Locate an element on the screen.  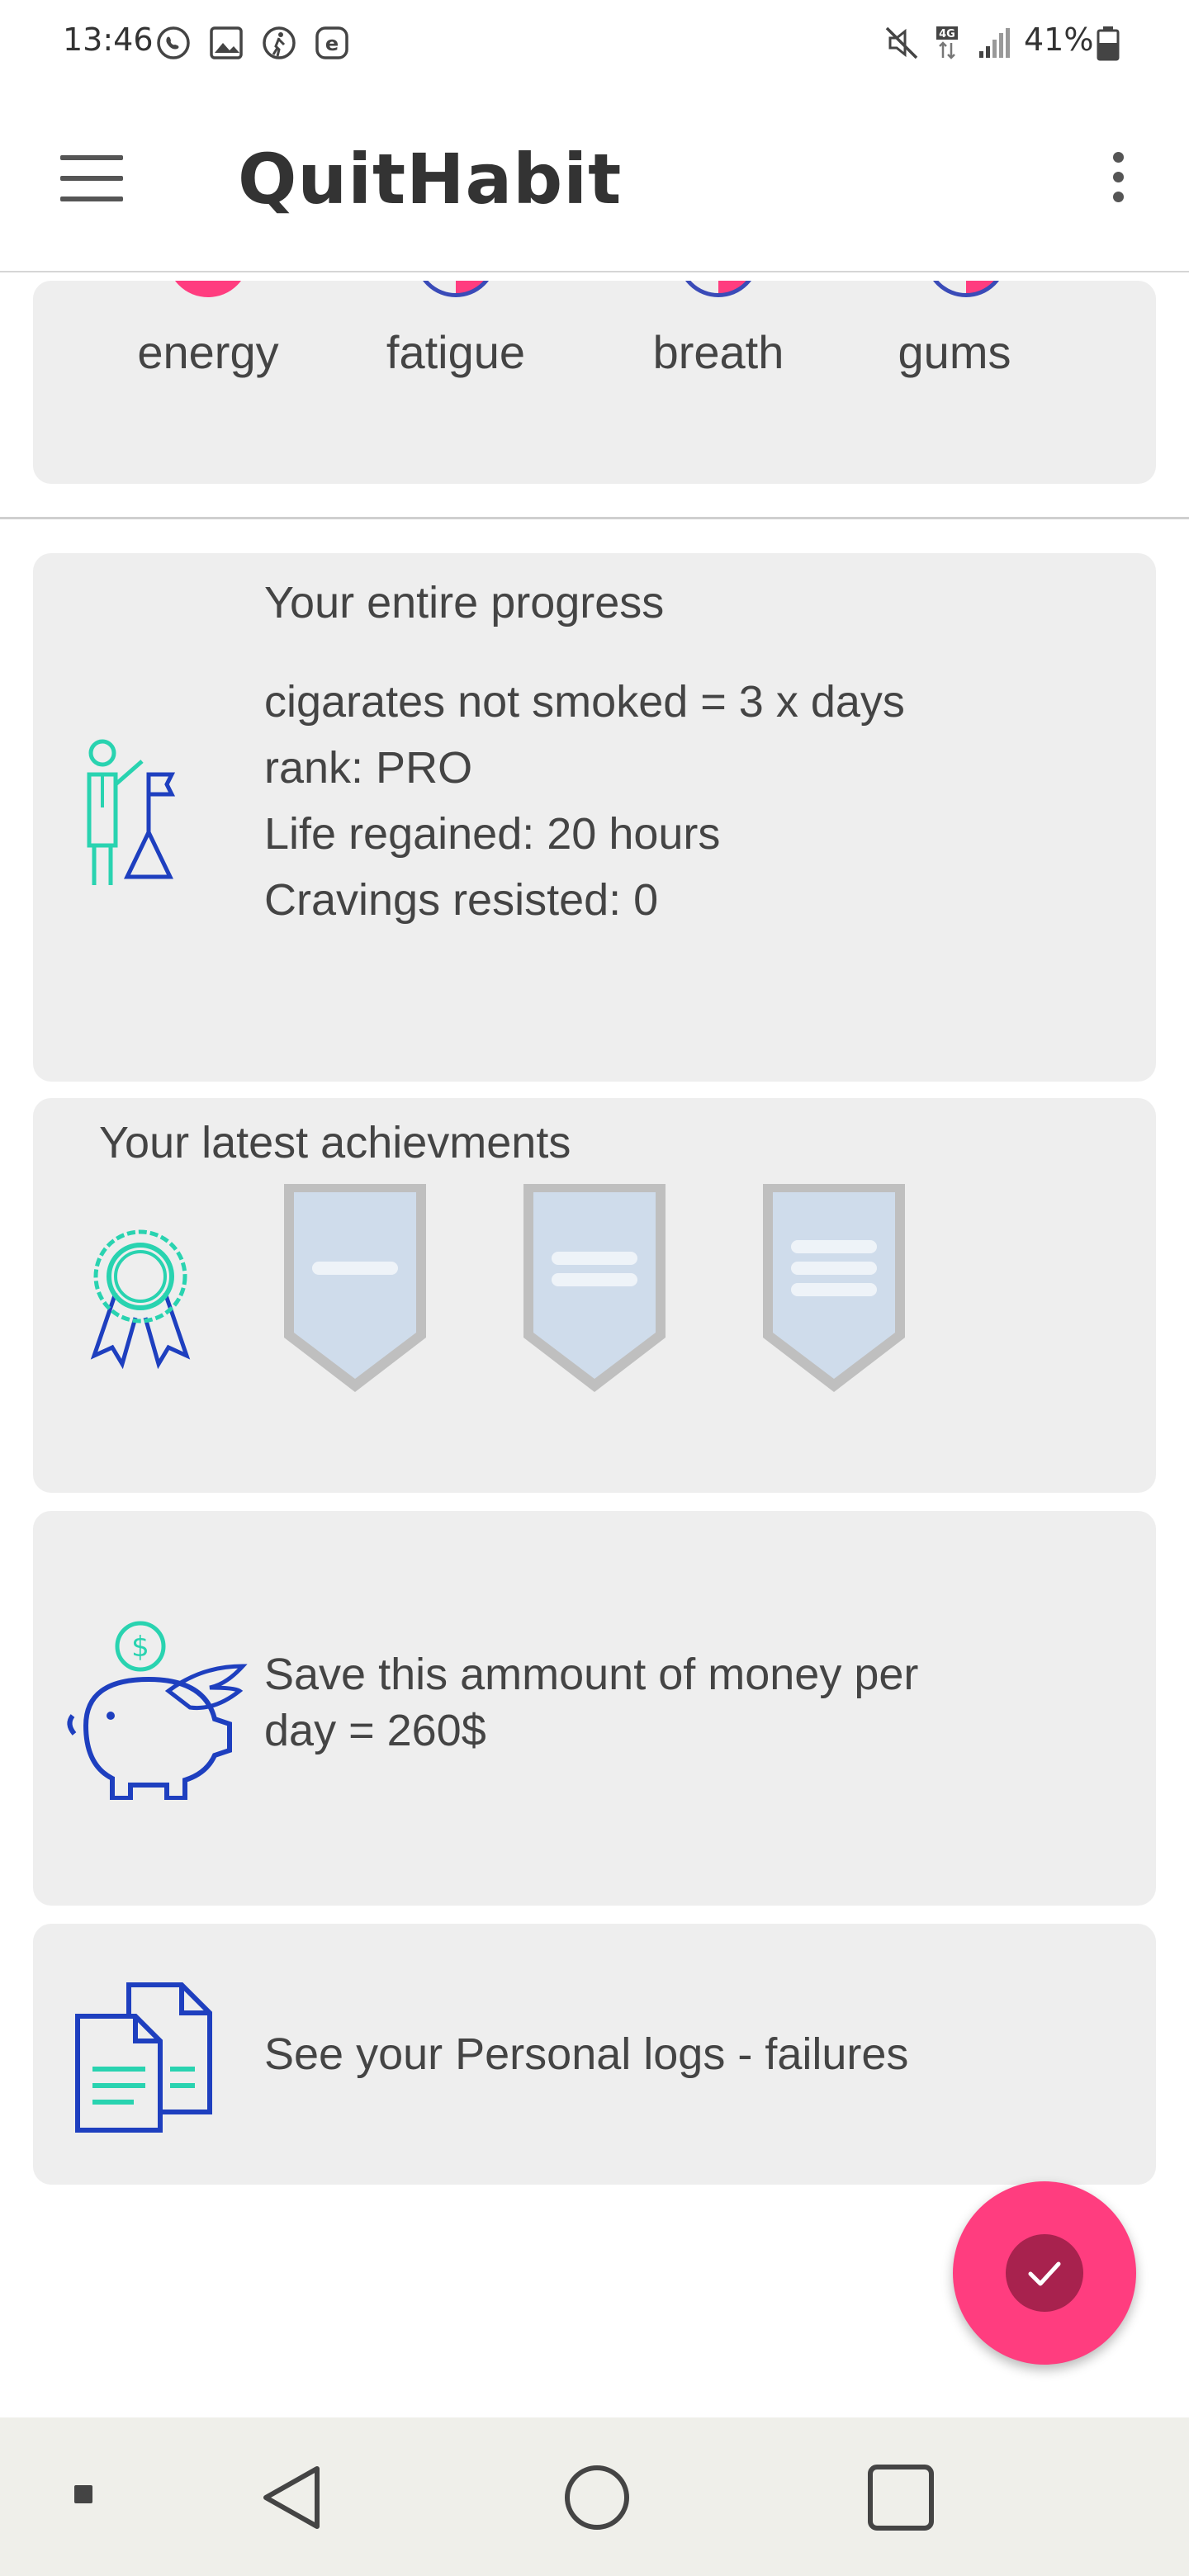
breath-progress-ring is located at coordinates (718, 289).